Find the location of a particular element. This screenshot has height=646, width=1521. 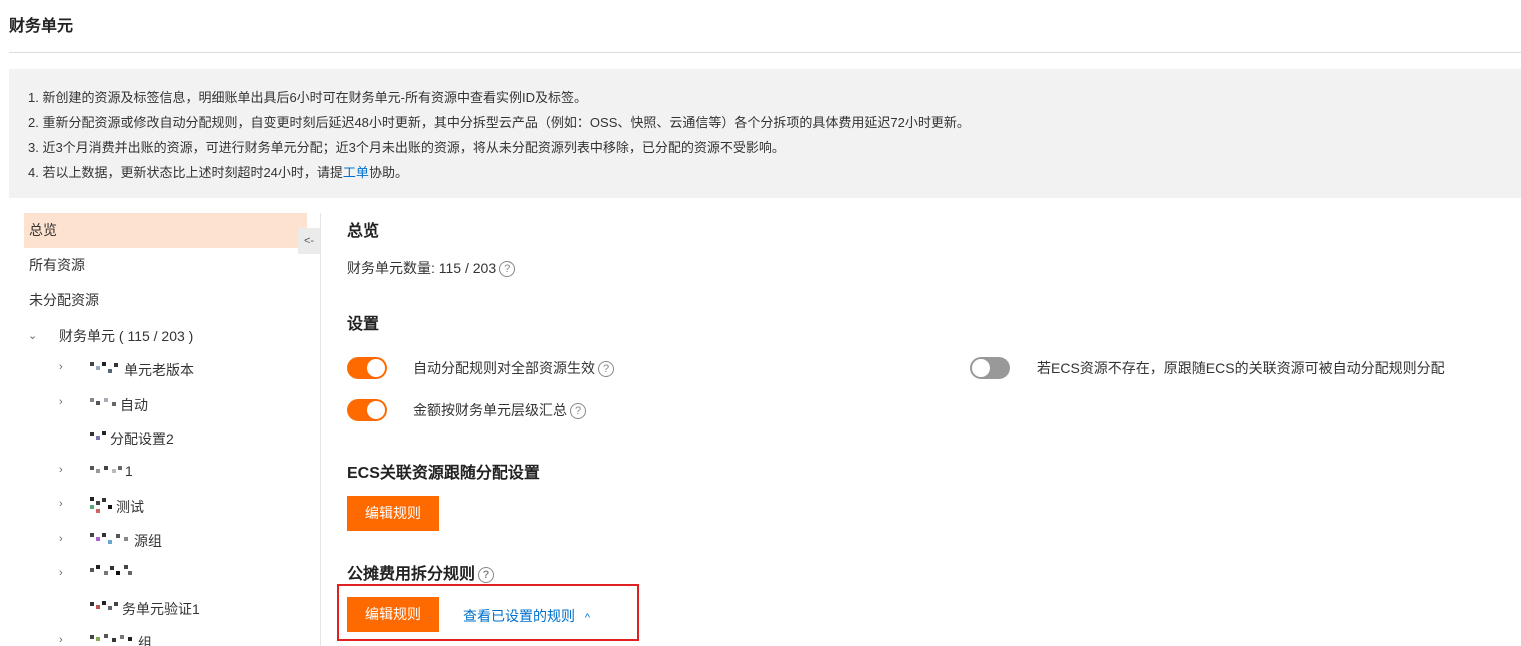

hierarchy-sum-setting: 金额按财务单元层级汇总? is located at coordinates (499, 410).